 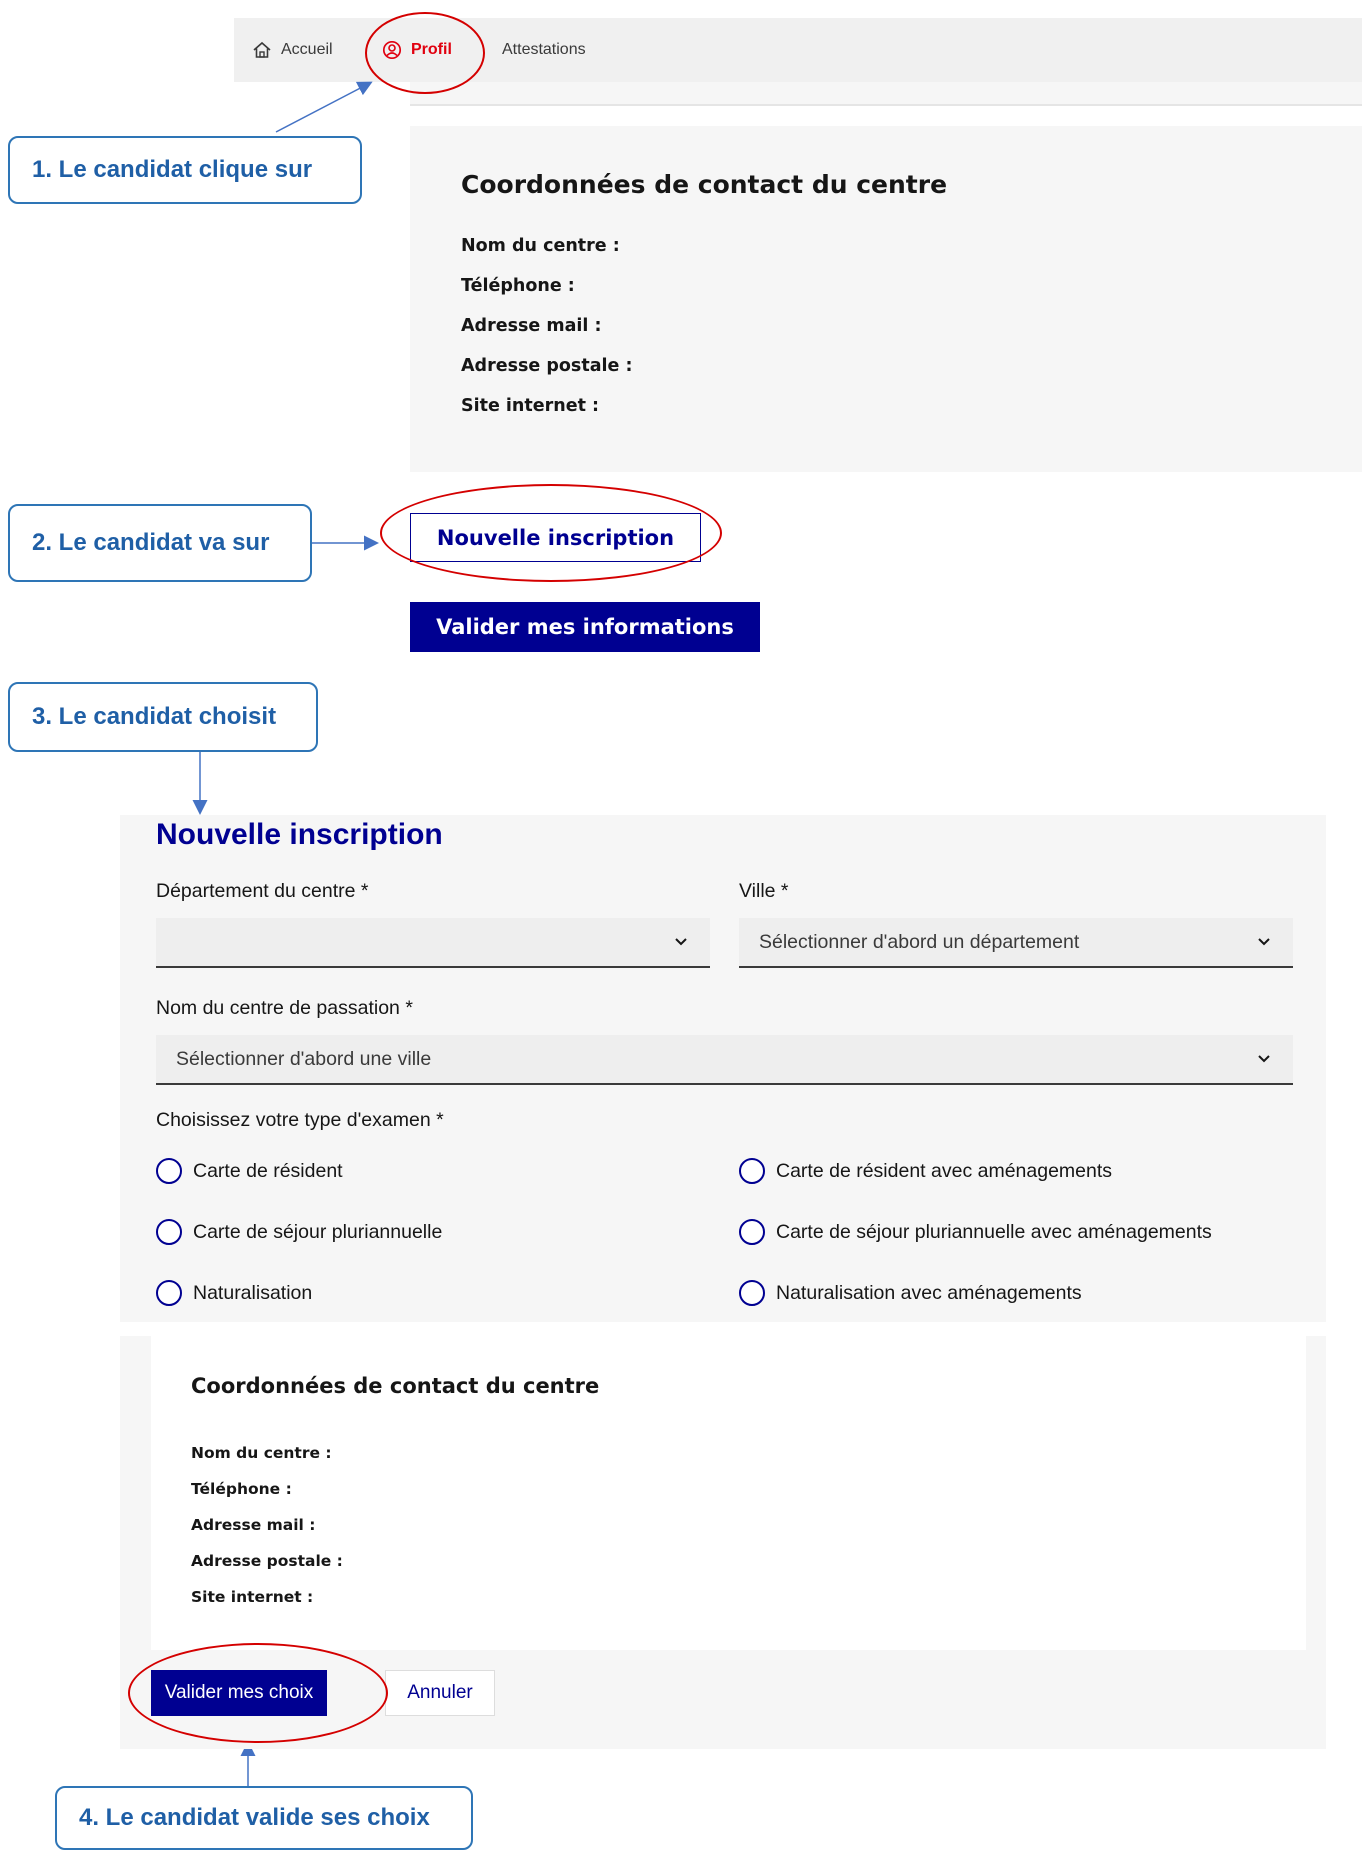 I want to click on centre-select: Sélectionner d'abord une ville, so click(x=724, y=1060).